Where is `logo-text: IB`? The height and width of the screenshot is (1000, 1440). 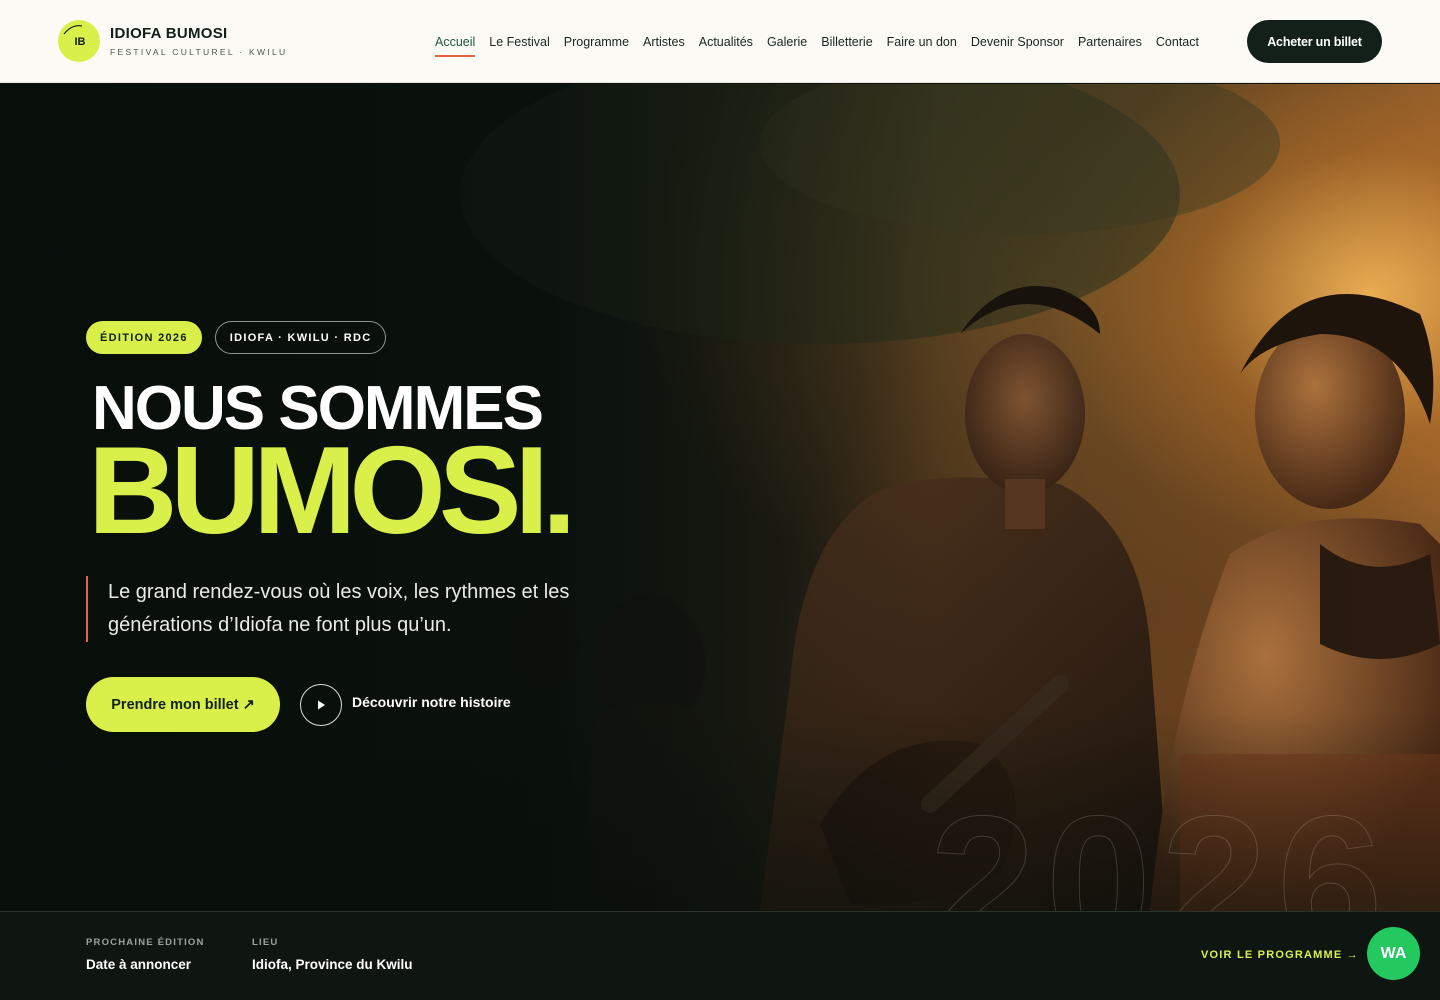 logo-text: IB is located at coordinates (80, 42).